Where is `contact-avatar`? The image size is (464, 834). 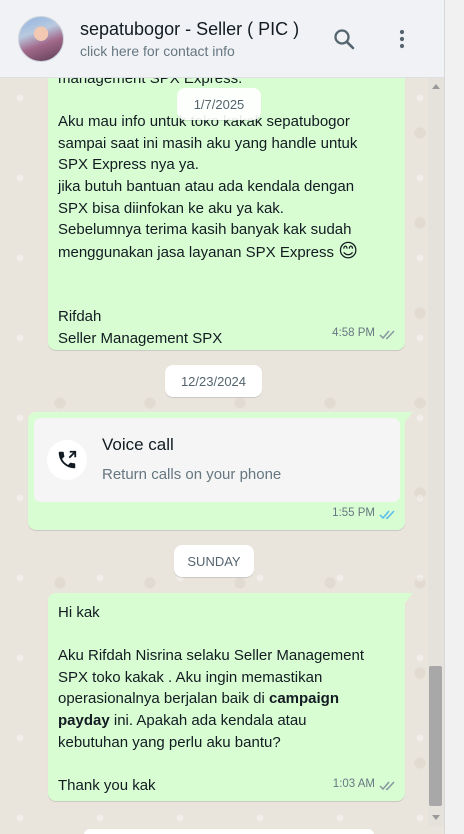 contact-avatar is located at coordinates (41, 38).